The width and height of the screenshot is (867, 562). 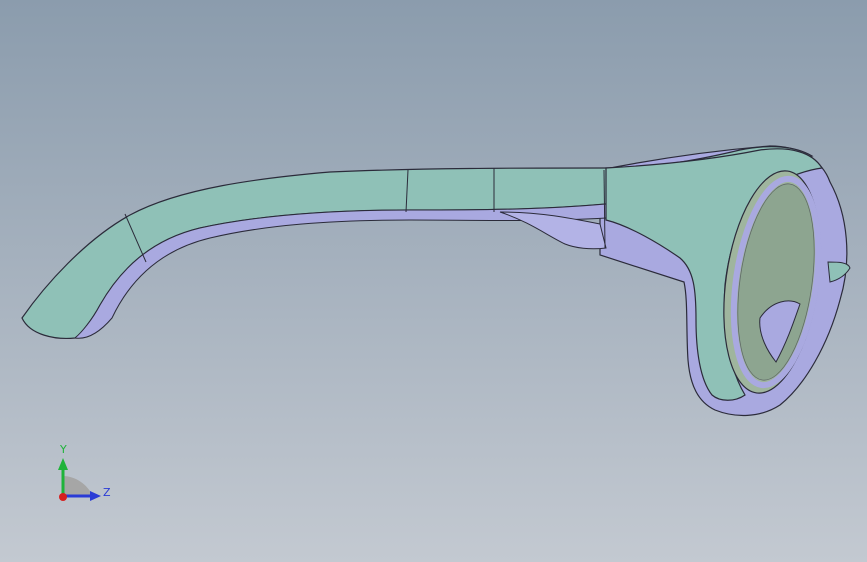 What do you see at coordinates (63, 449) in the screenshot?
I see `y-axis-label: Y` at bounding box center [63, 449].